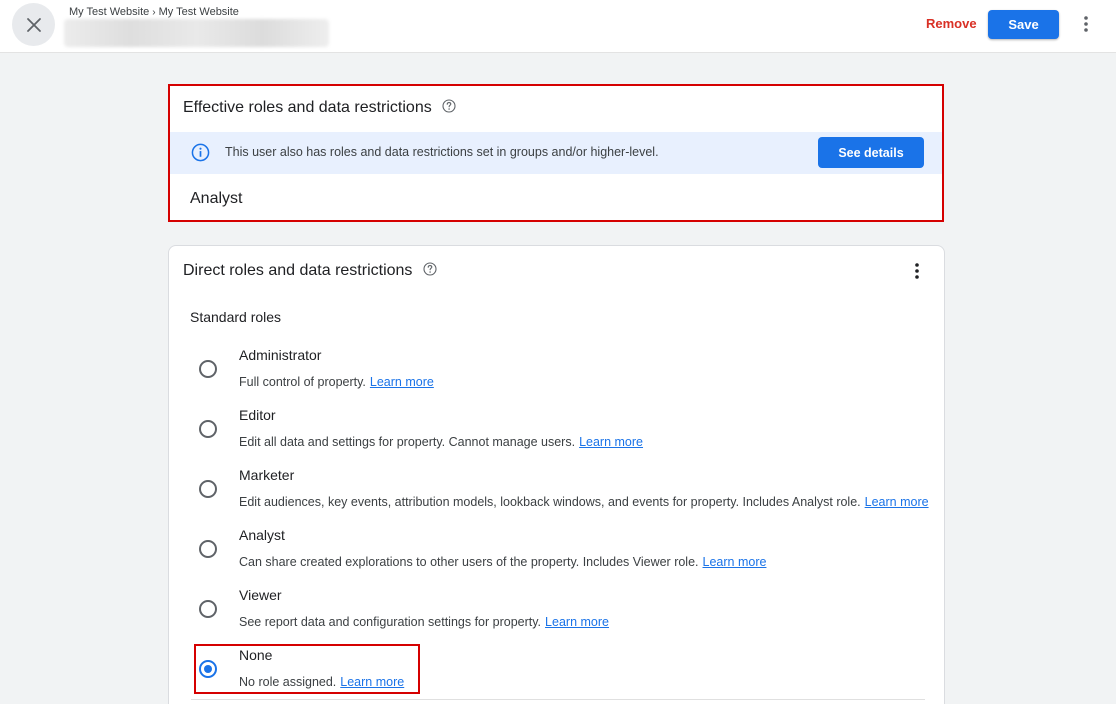 Image resolution: width=1116 pixels, height=704 pixels. I want to click on close-icon, so click(33, 24).